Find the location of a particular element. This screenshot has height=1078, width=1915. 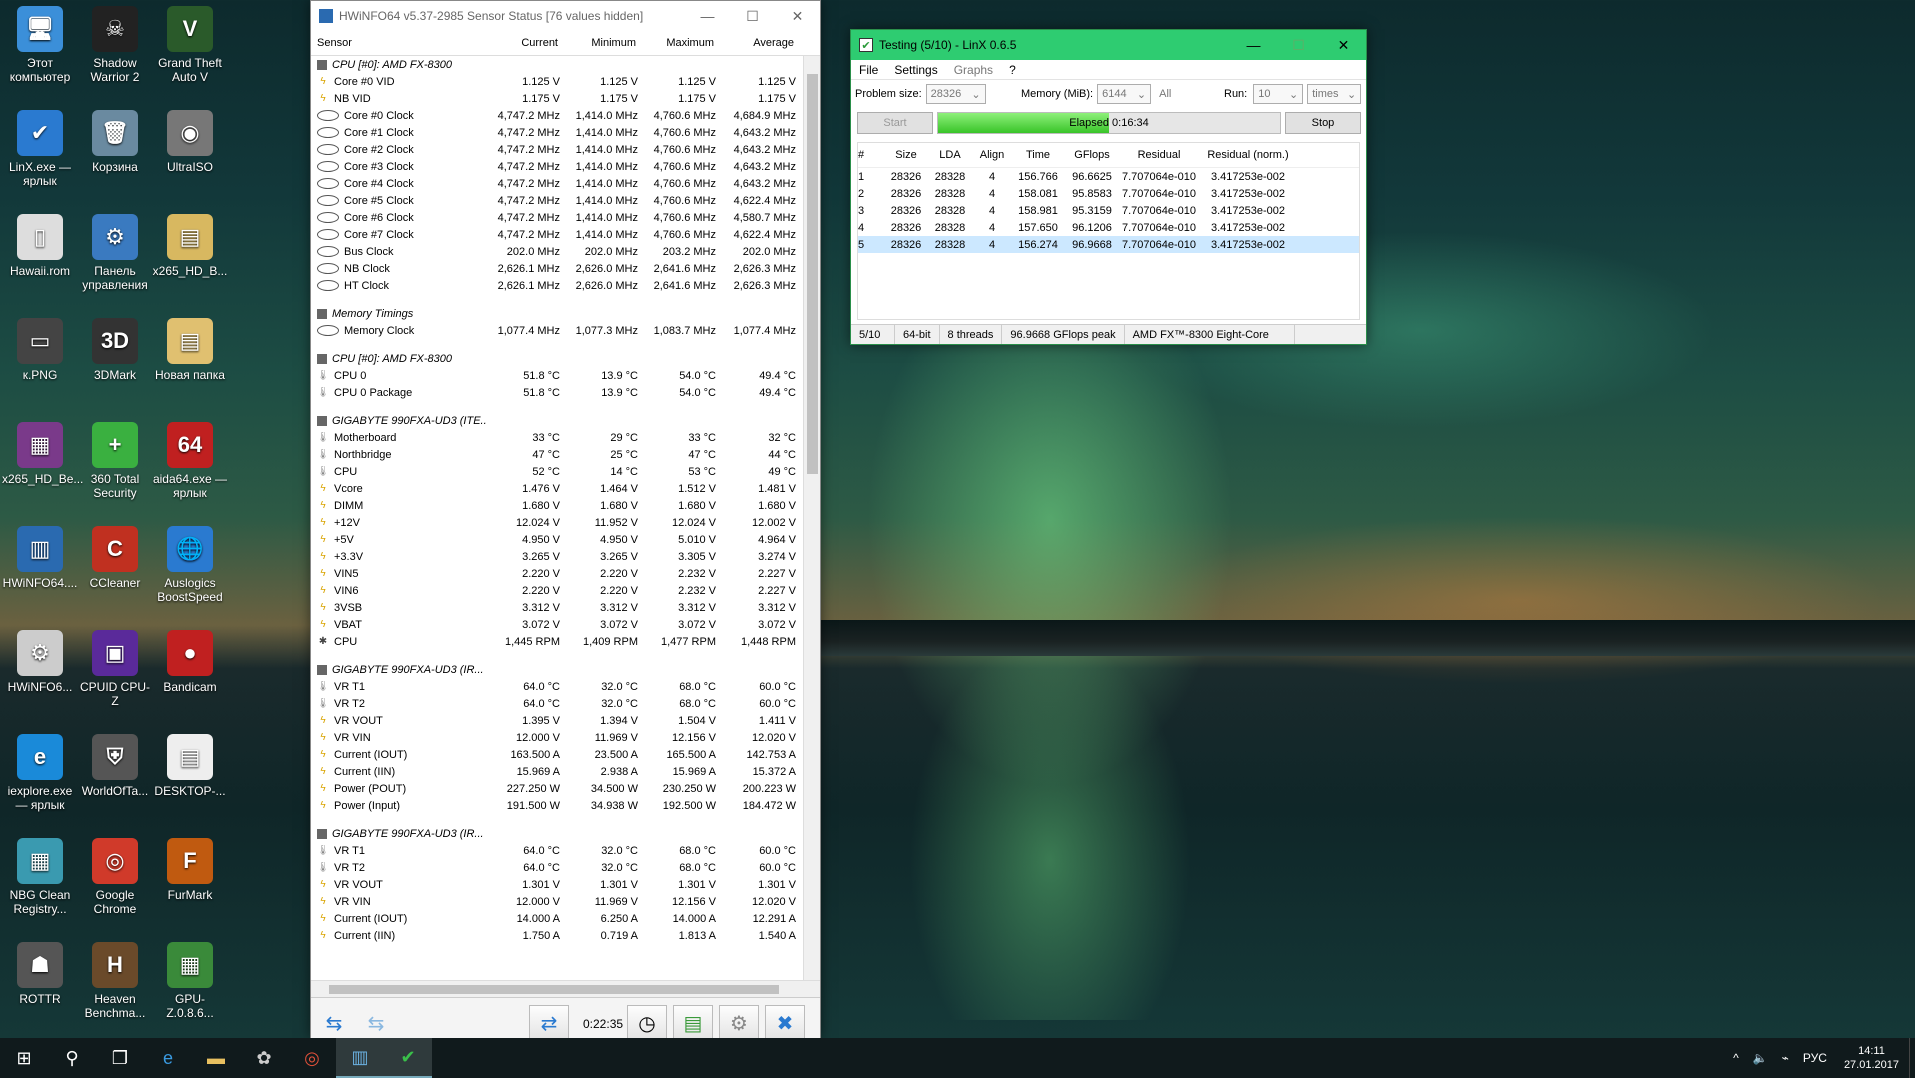

stop-button: Stop is located at coordinates (1323, 123).